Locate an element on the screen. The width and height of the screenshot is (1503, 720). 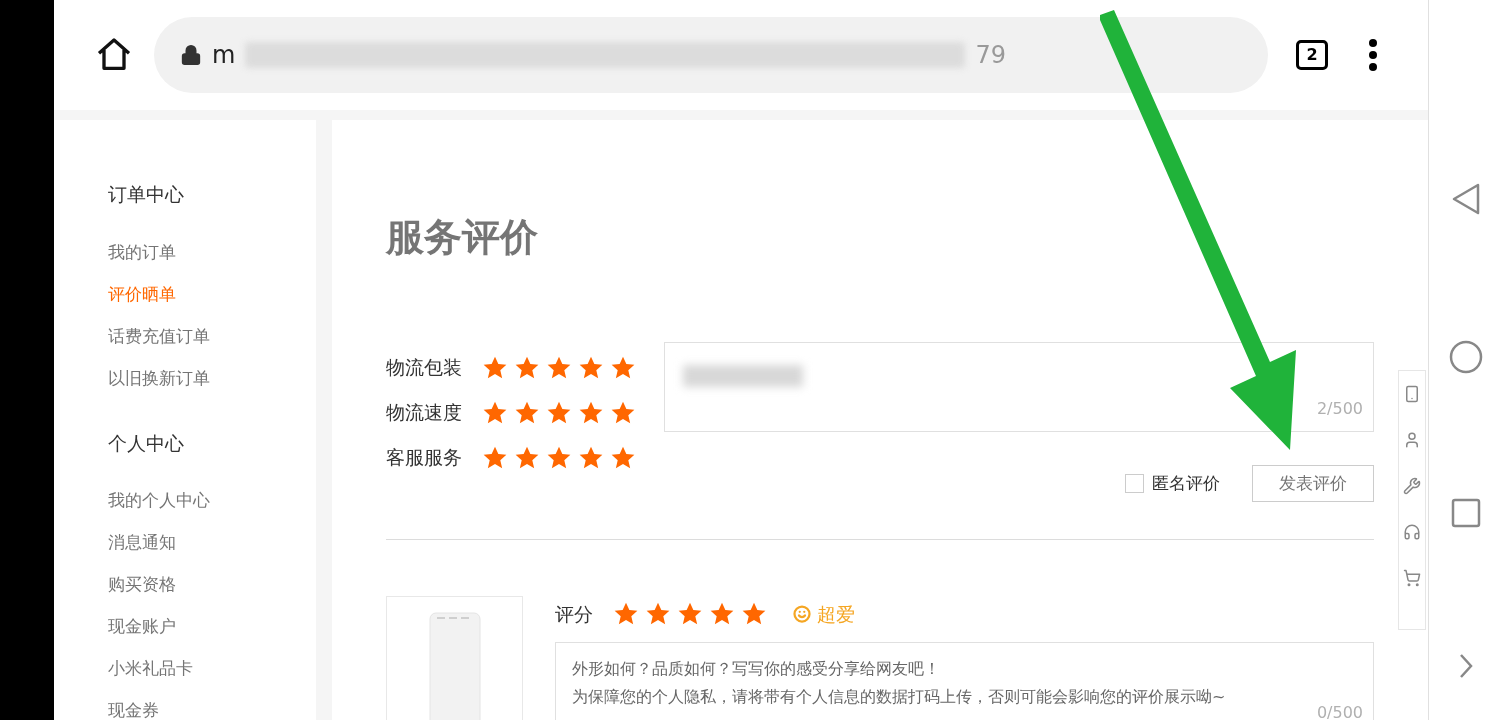
sidebar-item: 小米礼品卡 is located at coordinates (212, 668).